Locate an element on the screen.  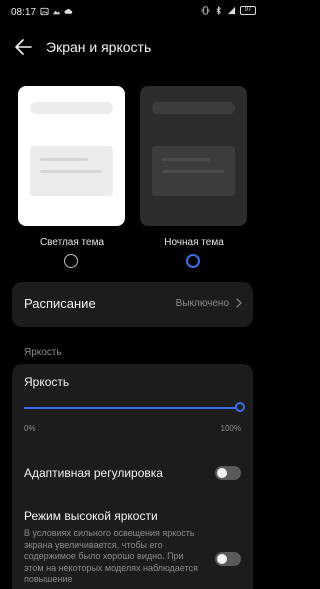
image-icon is located at coordinates (44, 11).